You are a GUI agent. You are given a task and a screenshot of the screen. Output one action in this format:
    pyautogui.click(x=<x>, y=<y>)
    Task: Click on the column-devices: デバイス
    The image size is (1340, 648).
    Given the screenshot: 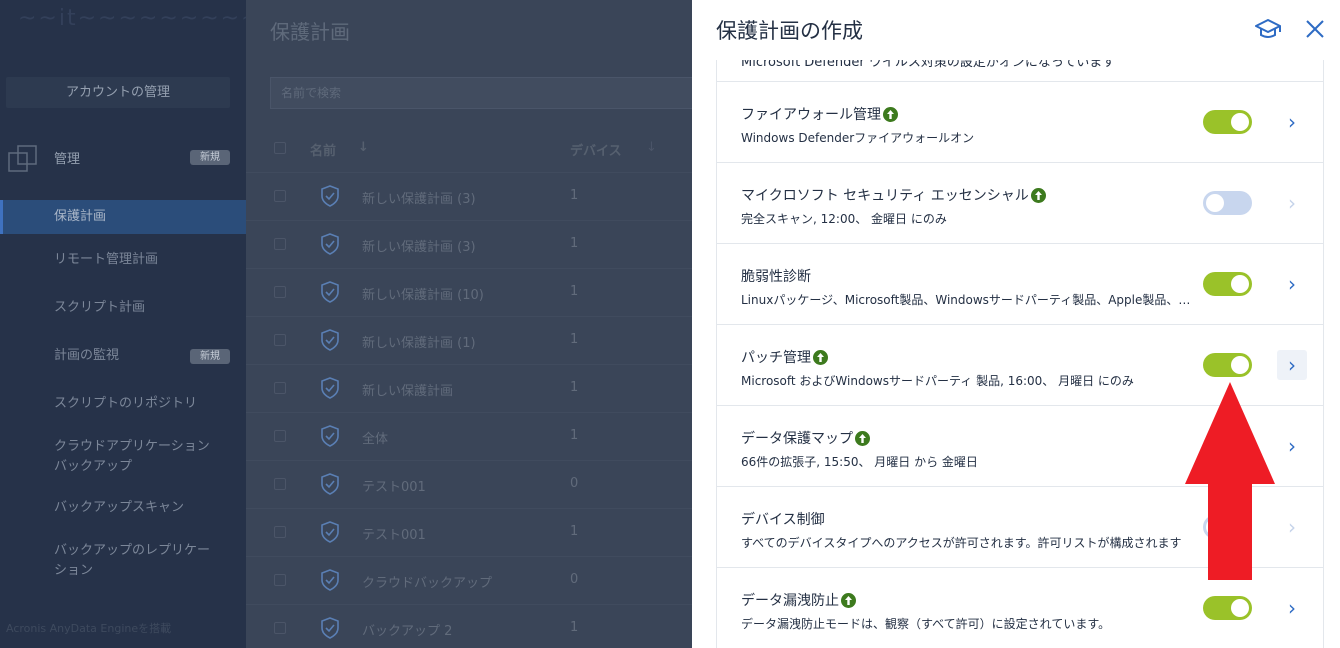 What is the action you would take?
    pyautogui.click(x=596, y=149)
    